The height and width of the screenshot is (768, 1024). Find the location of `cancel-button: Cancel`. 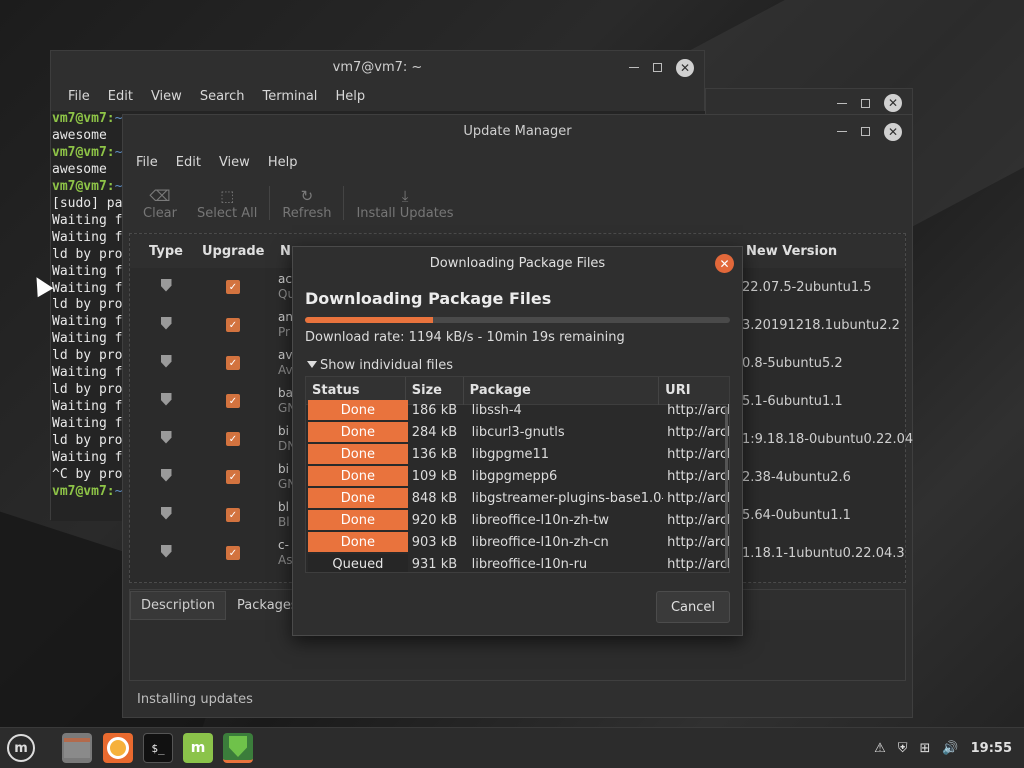

cancel-button: Cancel is located at coordinates (693, 607).